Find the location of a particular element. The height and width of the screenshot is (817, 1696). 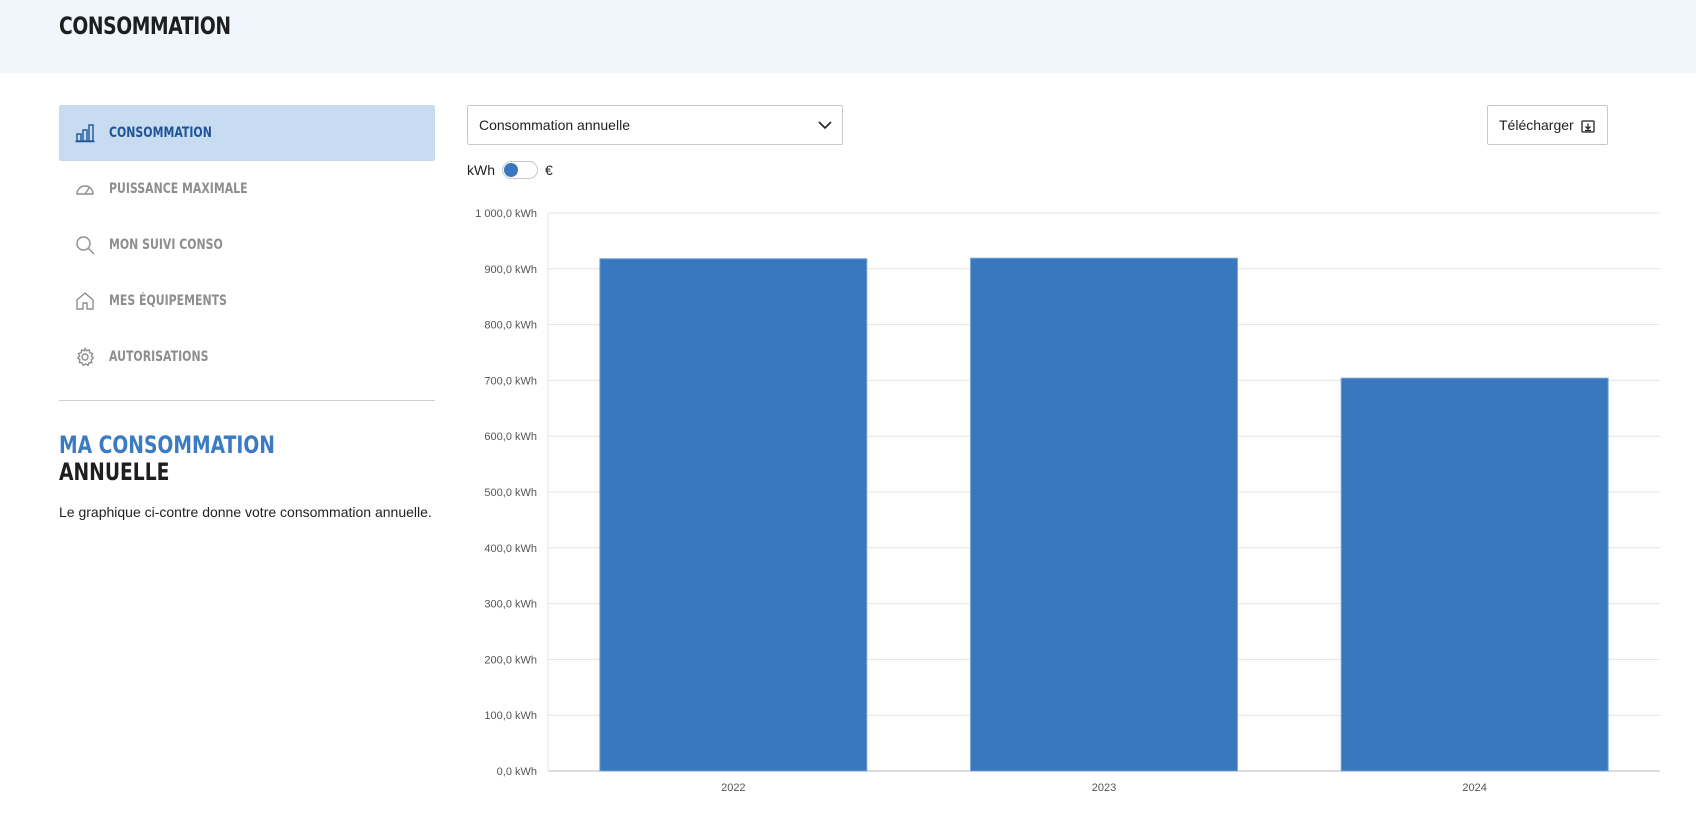

page-header: CONSOMMATION is located at coordinates (848, 36).